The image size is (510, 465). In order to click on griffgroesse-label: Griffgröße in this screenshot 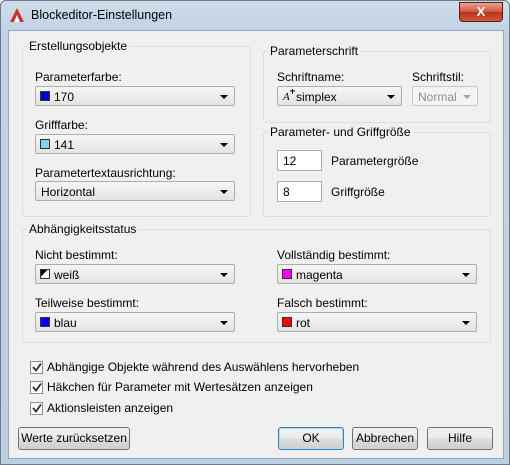, I will do `click(358, 192)`.